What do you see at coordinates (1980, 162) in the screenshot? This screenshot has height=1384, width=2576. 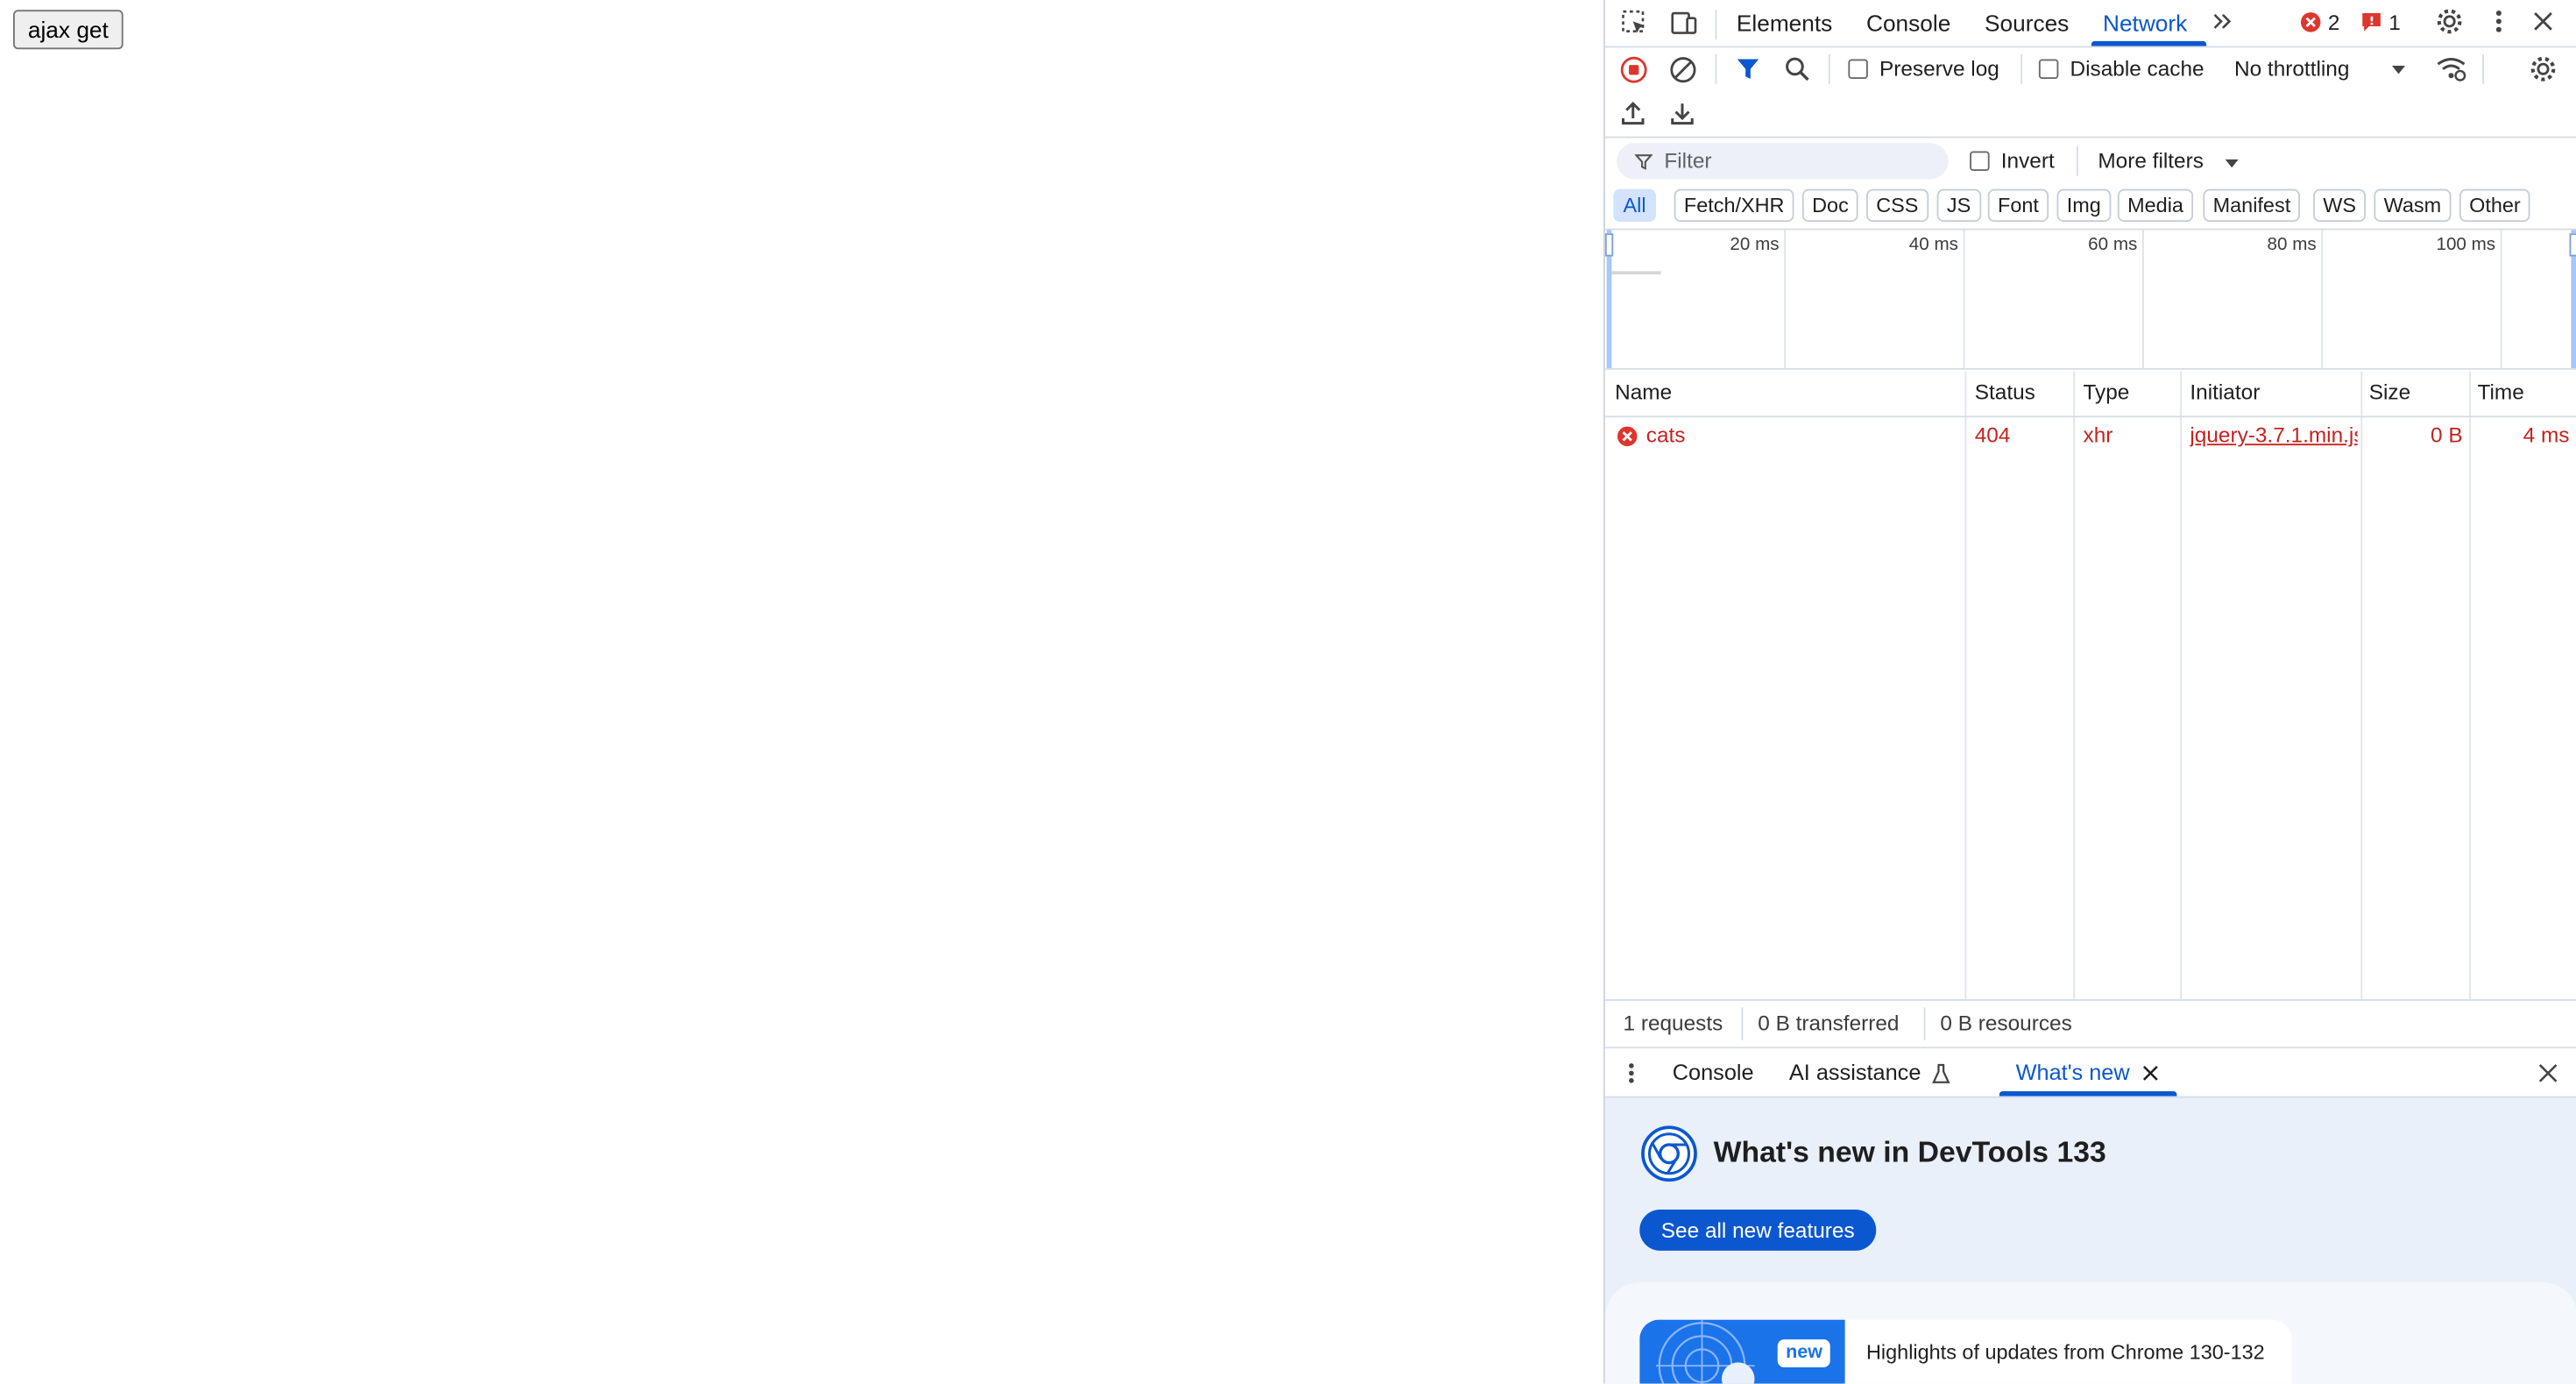 I see `invert-checkbox` at bounding box center [1980, 162].